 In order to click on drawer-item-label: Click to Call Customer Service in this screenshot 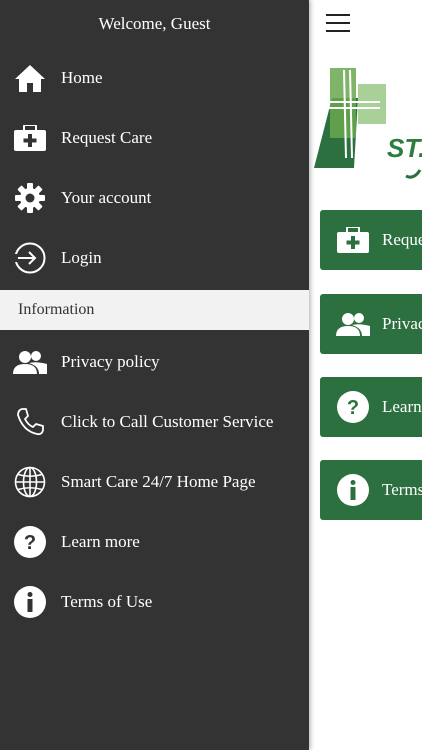, I will do `click(167, 421)`.